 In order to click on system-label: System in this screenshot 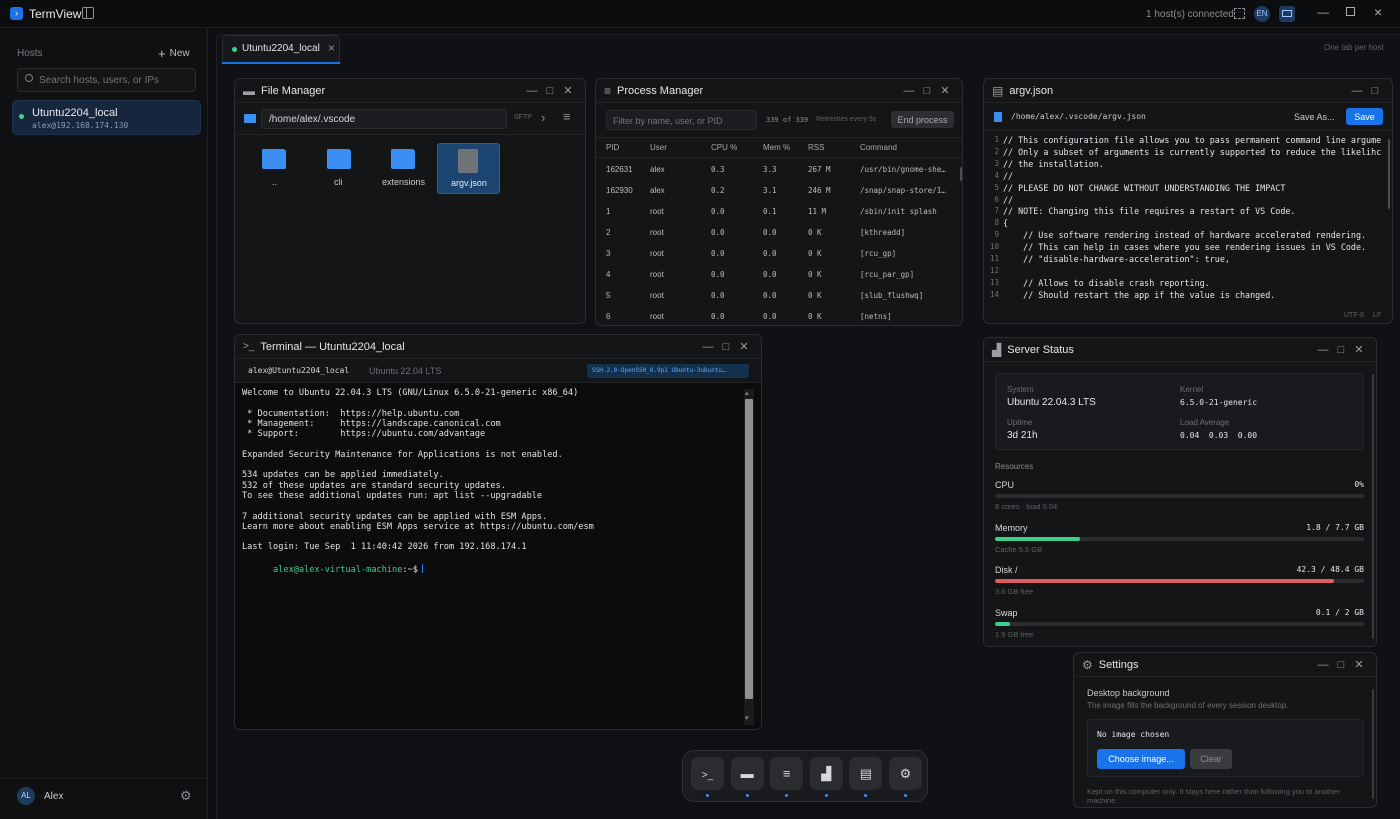, I will do `click(1020, 389)`.